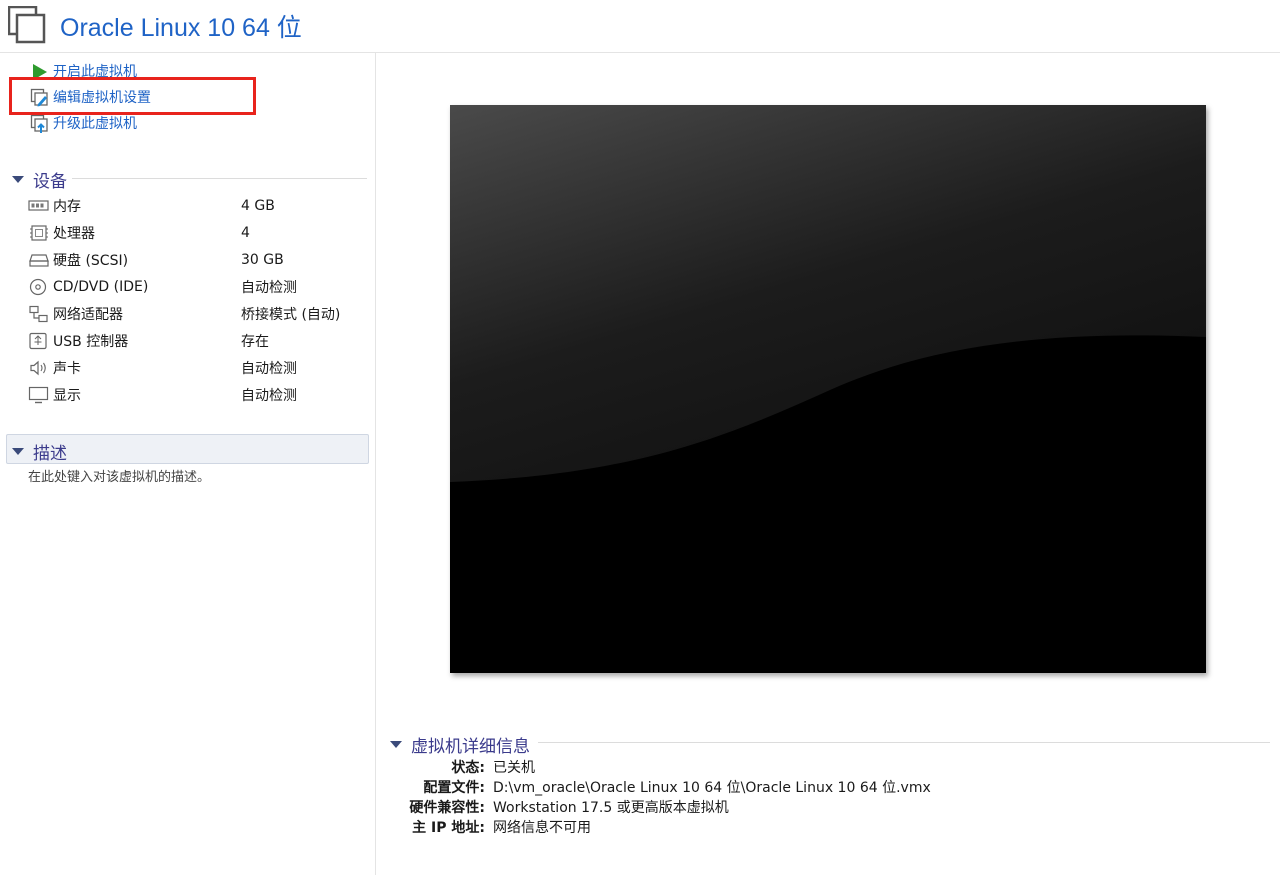  I want to click on device-name: 显示, so click(67, 396).